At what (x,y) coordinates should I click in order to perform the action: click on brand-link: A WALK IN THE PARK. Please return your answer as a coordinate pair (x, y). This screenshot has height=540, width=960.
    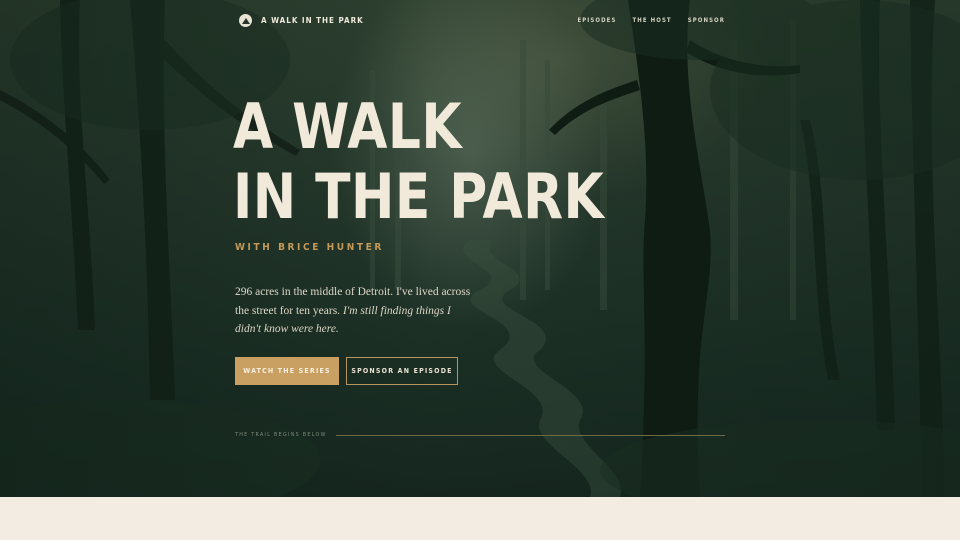
    Looking at the image, I should click on (312, 20).